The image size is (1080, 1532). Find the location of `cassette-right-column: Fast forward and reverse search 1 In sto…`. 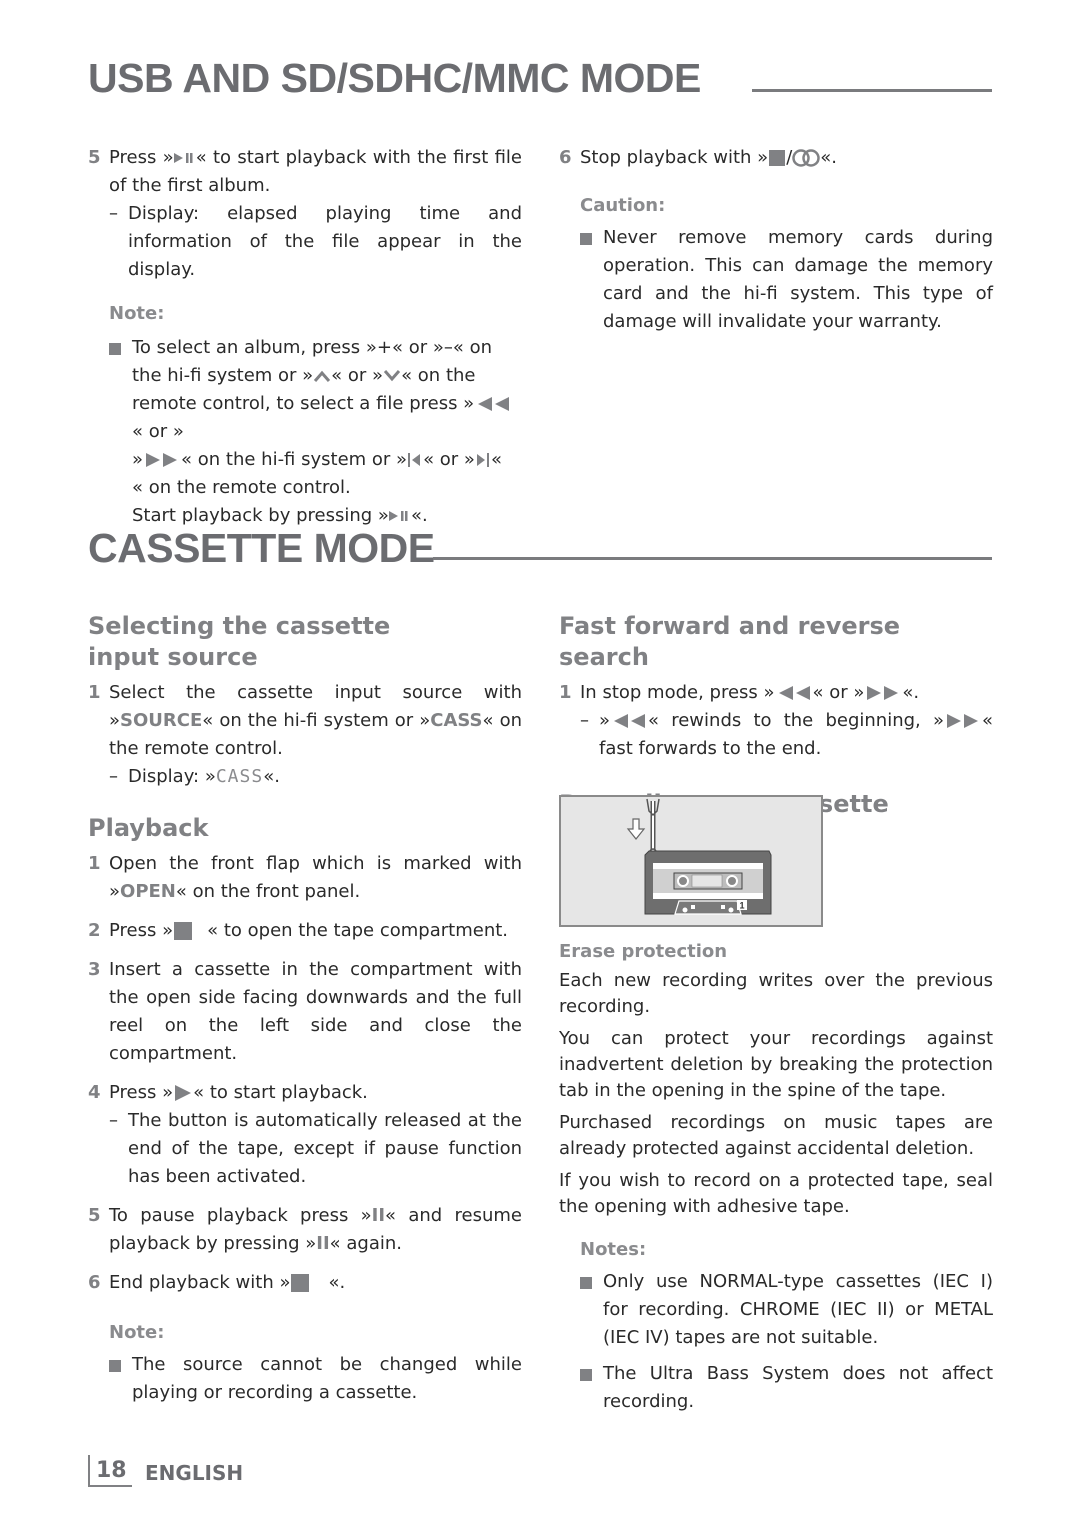

cassette-right-column: Fast forward and reverse search 1 In sto… is located at coordinates (776, 715).